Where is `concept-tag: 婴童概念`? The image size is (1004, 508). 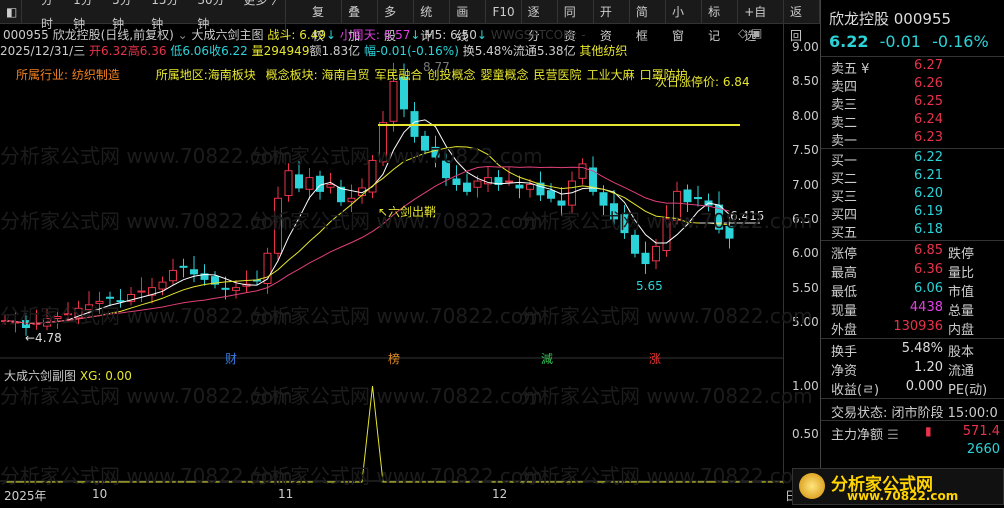
concept-tag: 婴童概念 is located at coordinates (505, 75).